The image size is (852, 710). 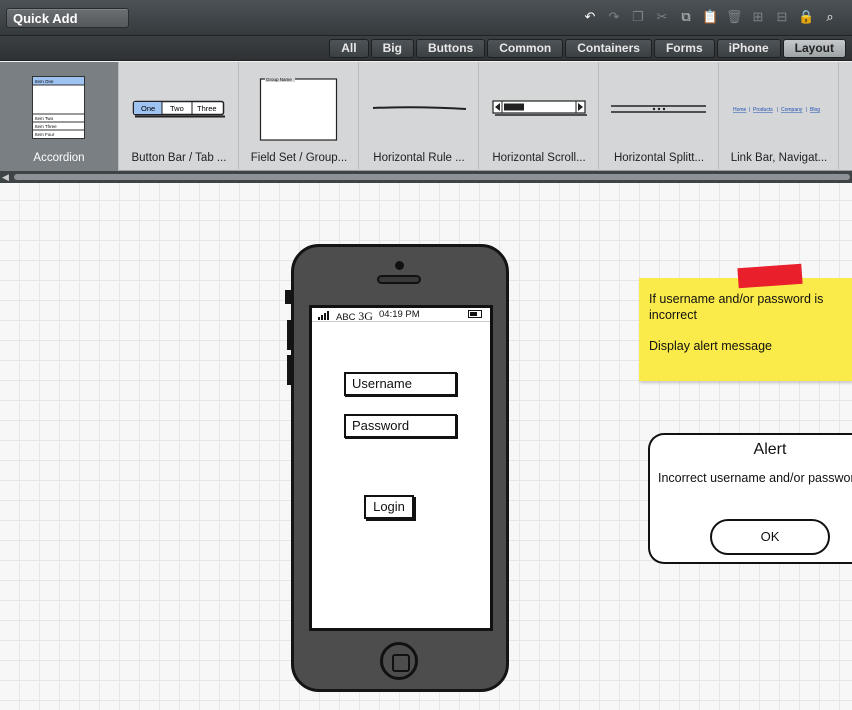 What do you see at coordinates (590, 17) in the screenshot?
I see `undo-icon: ↶` at bounding box center [590, 17].